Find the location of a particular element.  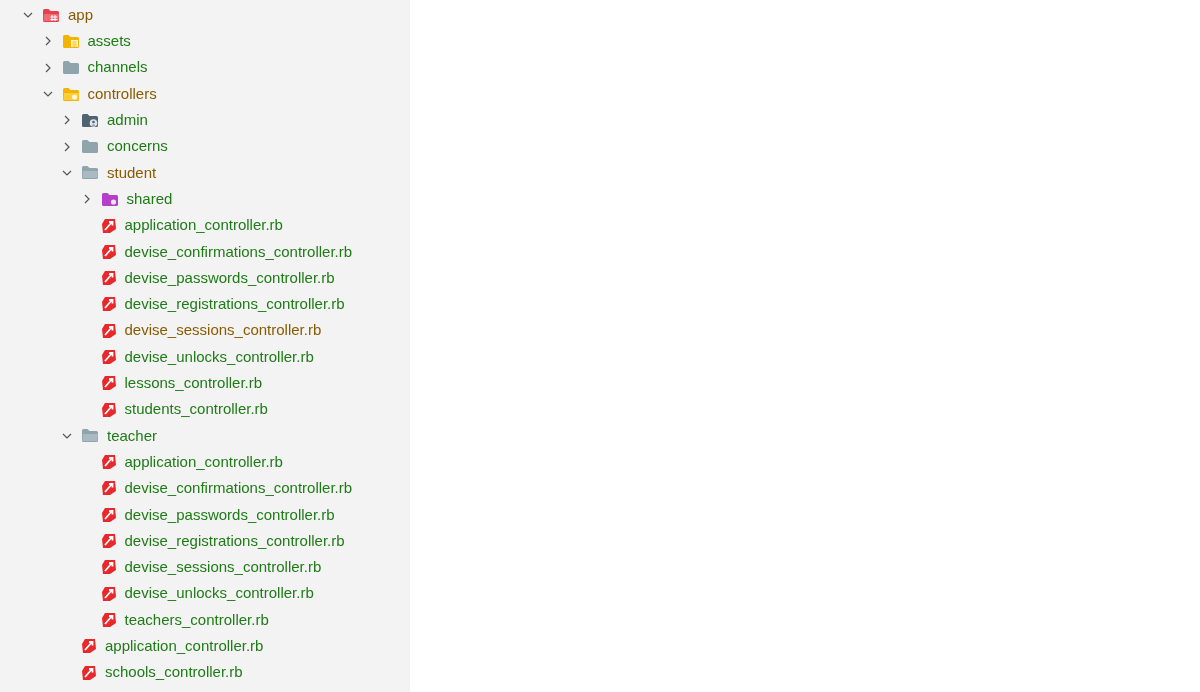

file-label: teachers_controller.rb is located at coordinates (196, 620).